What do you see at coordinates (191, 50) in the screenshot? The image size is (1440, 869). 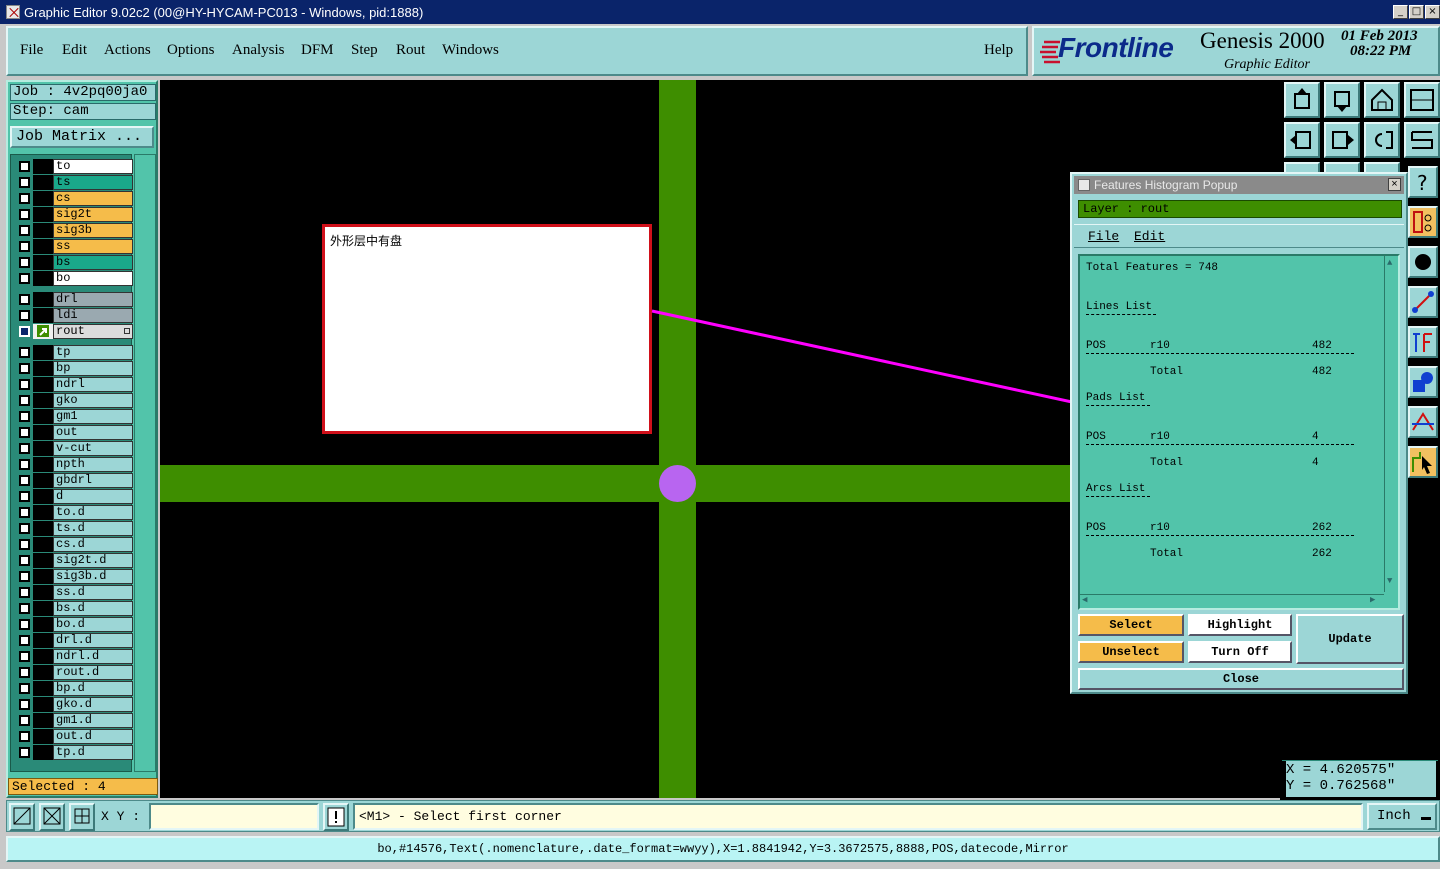 I see `menu-options: Options` at bounding box center [191, 50].